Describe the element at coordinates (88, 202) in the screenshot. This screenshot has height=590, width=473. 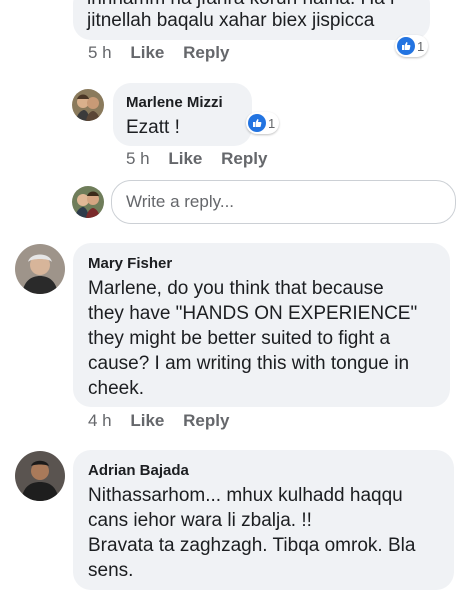
I see `current-user-avatar` at that location.